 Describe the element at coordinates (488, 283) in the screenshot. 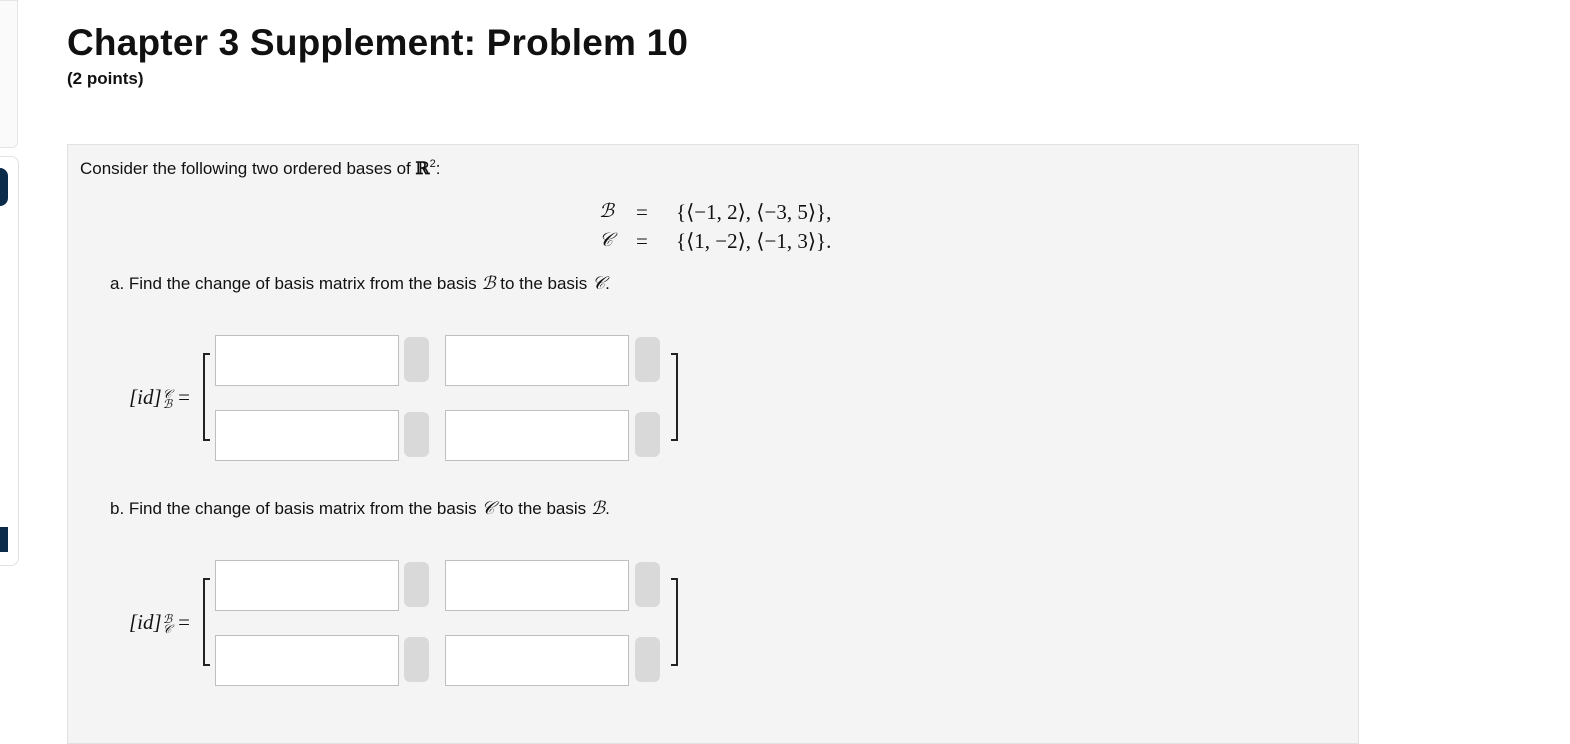

I see `part-a-from-basis: ℬ` at that location.